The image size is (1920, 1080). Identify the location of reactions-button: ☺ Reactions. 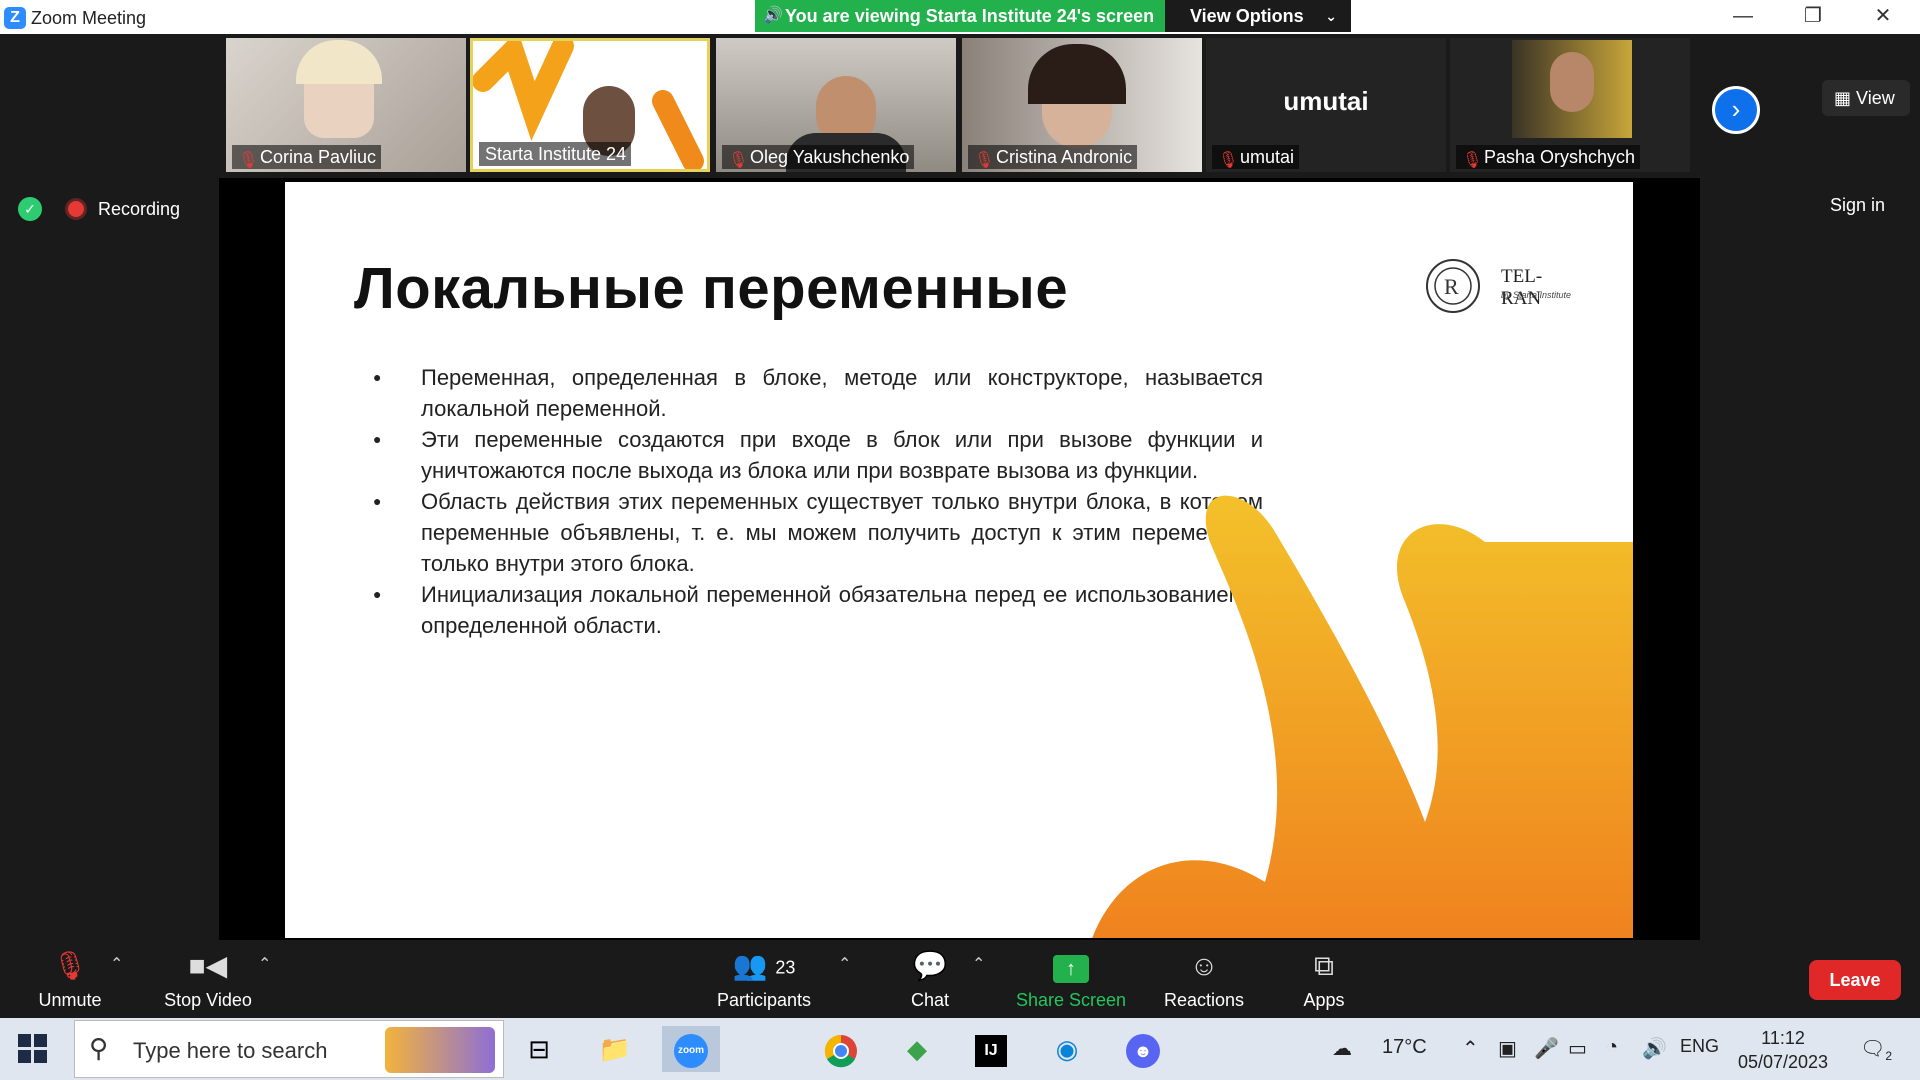
(1204, 979).